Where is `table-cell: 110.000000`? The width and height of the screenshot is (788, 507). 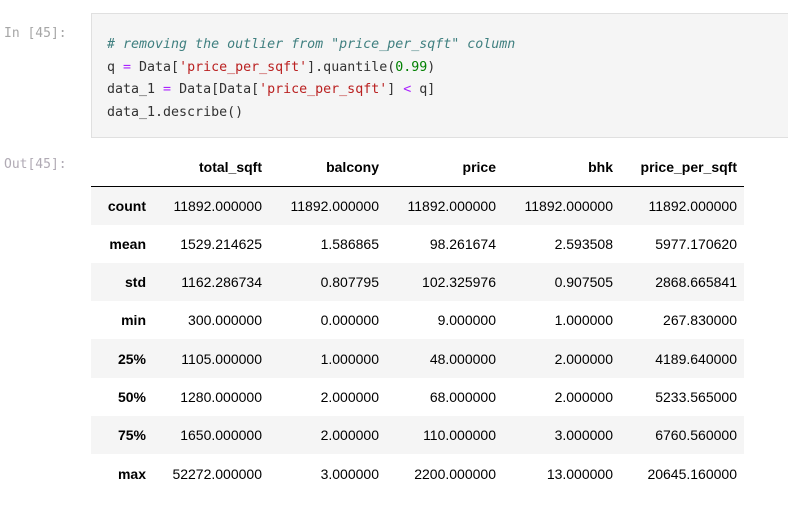 table-cell: 110.000000 is located at coordinates (459, 435).